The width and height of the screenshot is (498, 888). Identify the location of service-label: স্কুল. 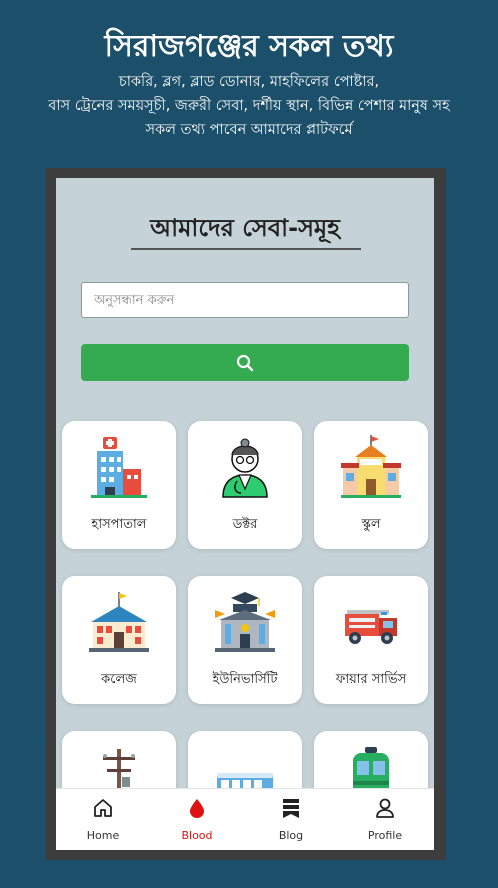
(371, 524).